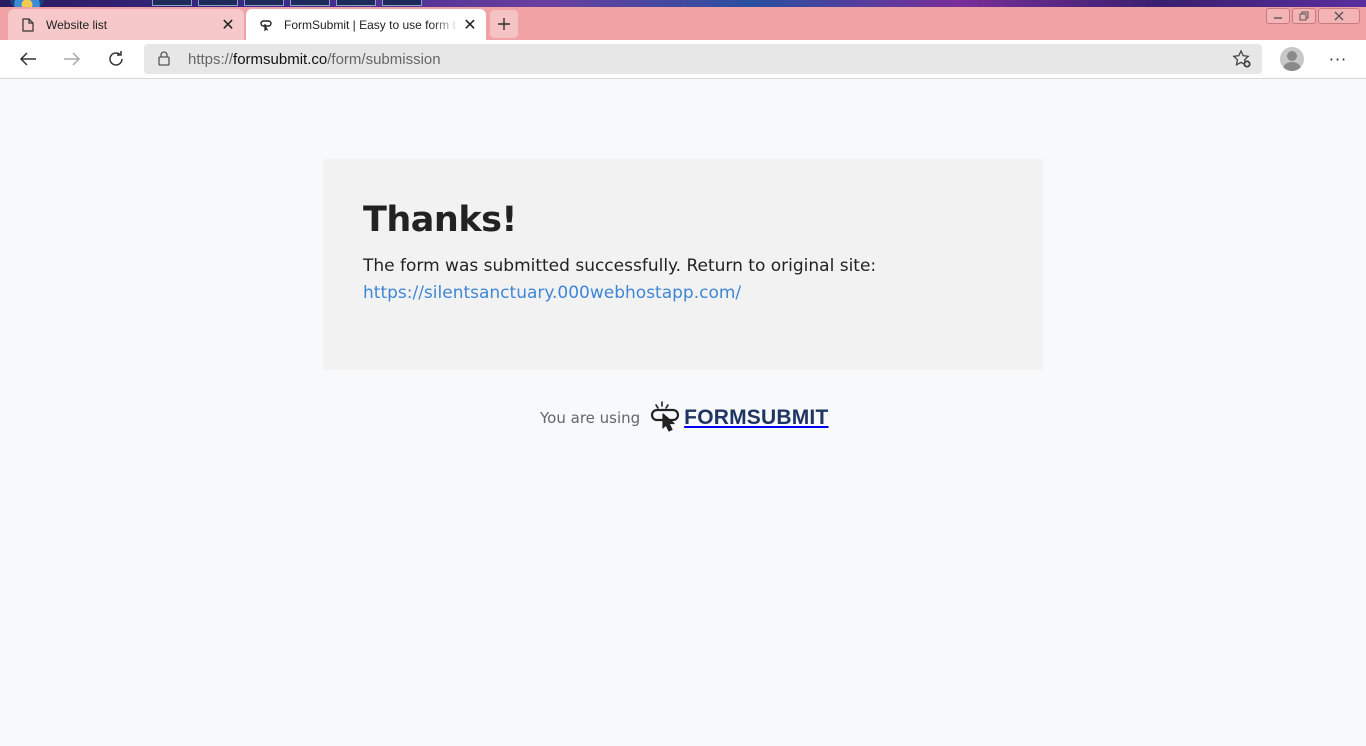 The width and height of the screenshot is (1366, 746). What do you see at coordinates (1292, 59) in the screenshot?
I see `profile-avatar` at bounding box center [1292, 59].